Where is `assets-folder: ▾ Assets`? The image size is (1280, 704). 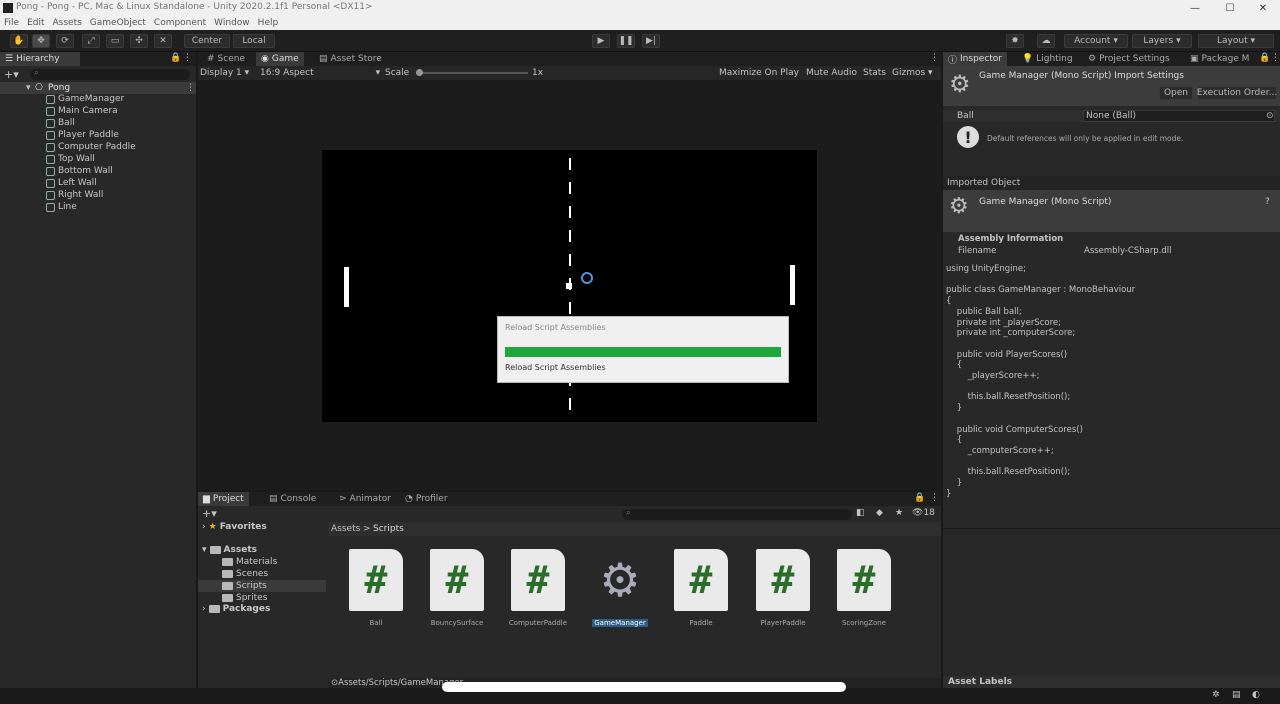 assets-folder: ▾ Assets is located at coordinates (229, 550).